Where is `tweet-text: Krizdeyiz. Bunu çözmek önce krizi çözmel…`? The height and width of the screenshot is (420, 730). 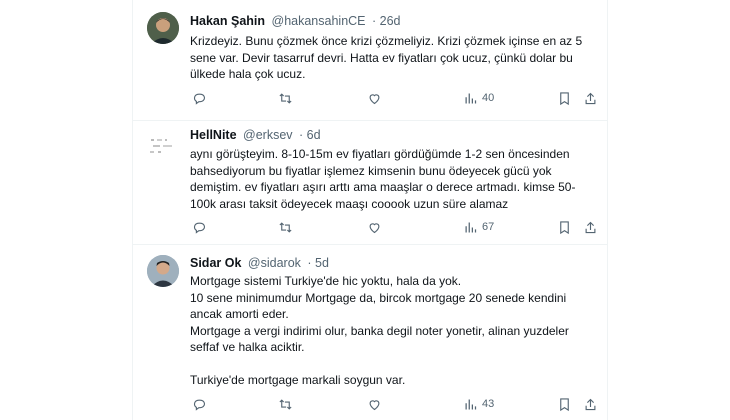 tweet-text: Krizdeyiz. Bunu çözmek önce krizi çözmel… is located at coordinates (394, 58).